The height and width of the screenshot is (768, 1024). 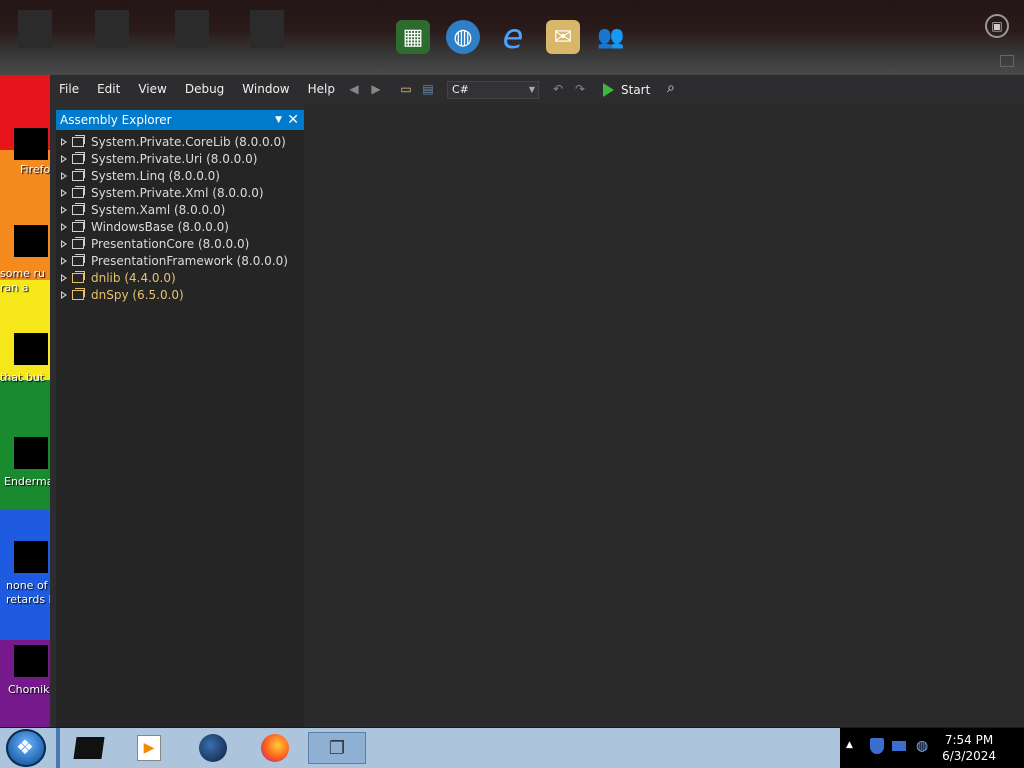 I want to click on open-folder-icon: ▭, so click(x=406, y=89).